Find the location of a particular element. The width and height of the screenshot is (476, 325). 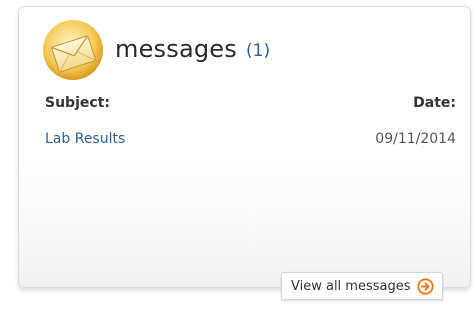

message-subject-link: Lab Results is located at coordinates (85, 139).